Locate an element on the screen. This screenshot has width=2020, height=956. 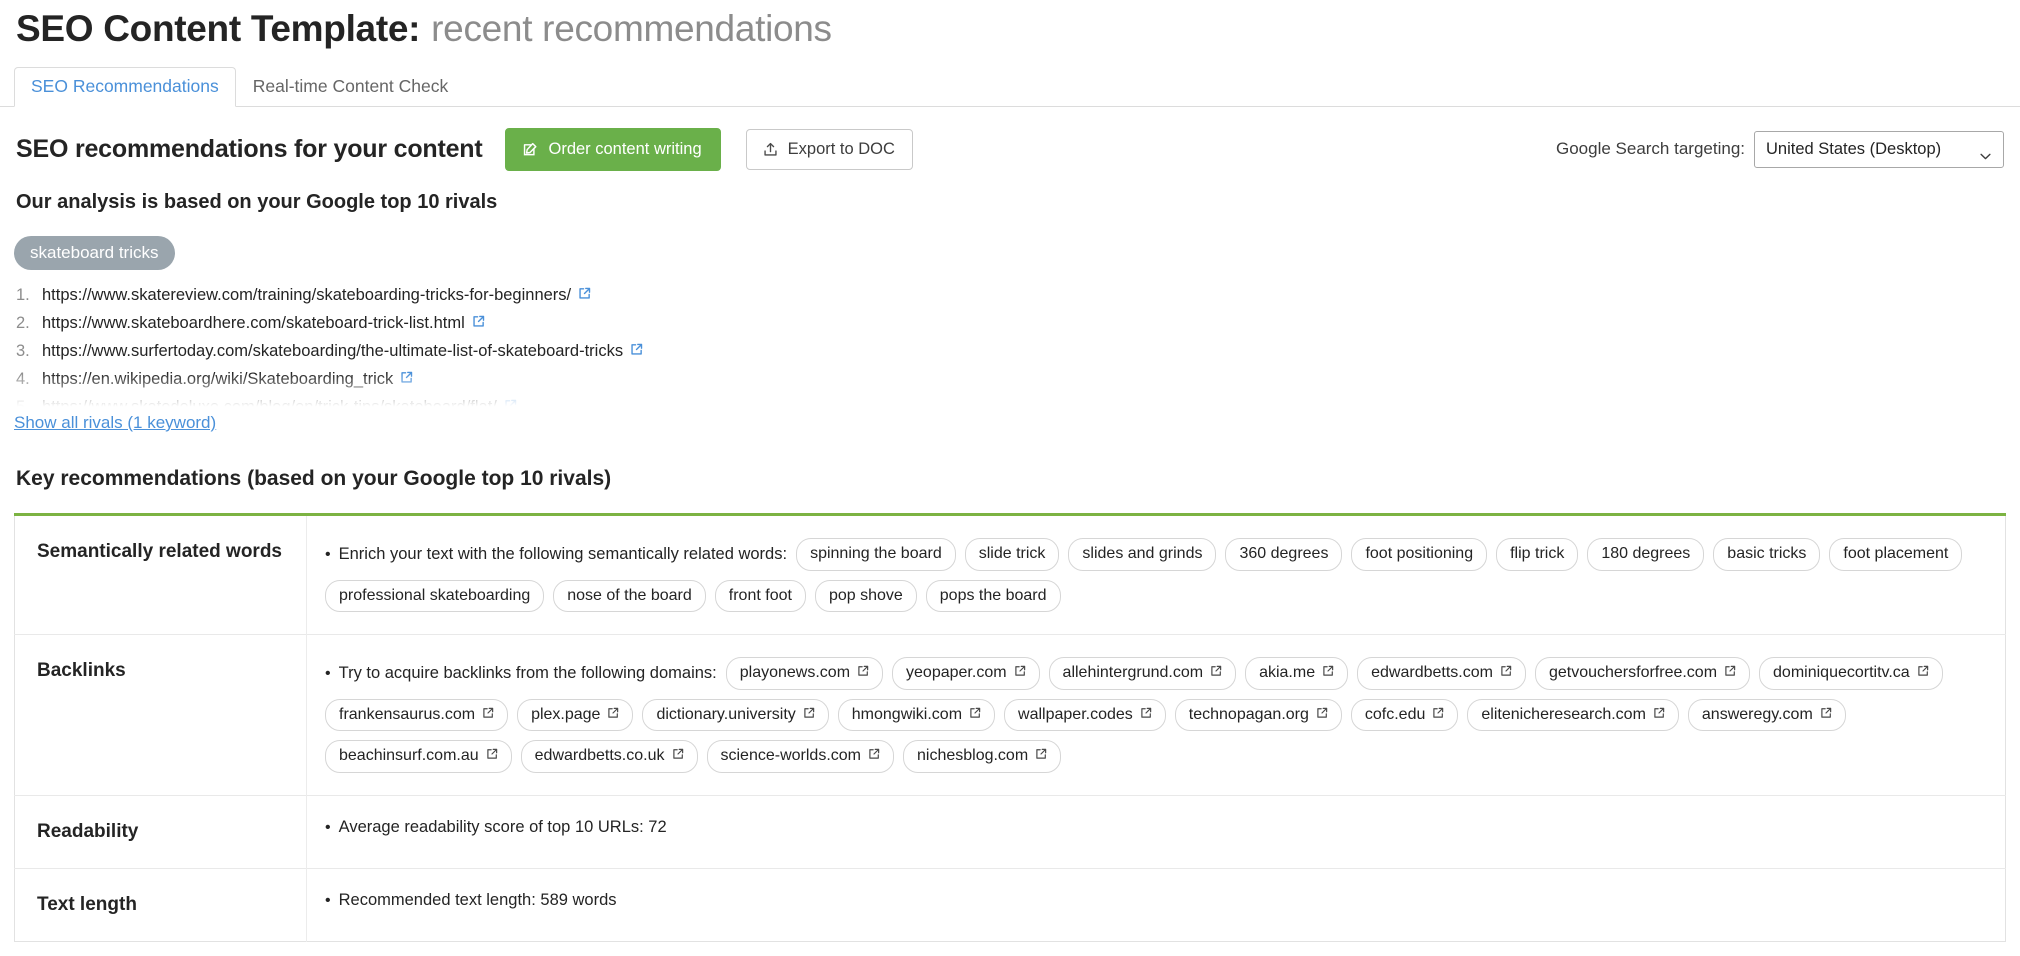
section-title: SEO recommendations for your content is located at coordinates (249, 148).